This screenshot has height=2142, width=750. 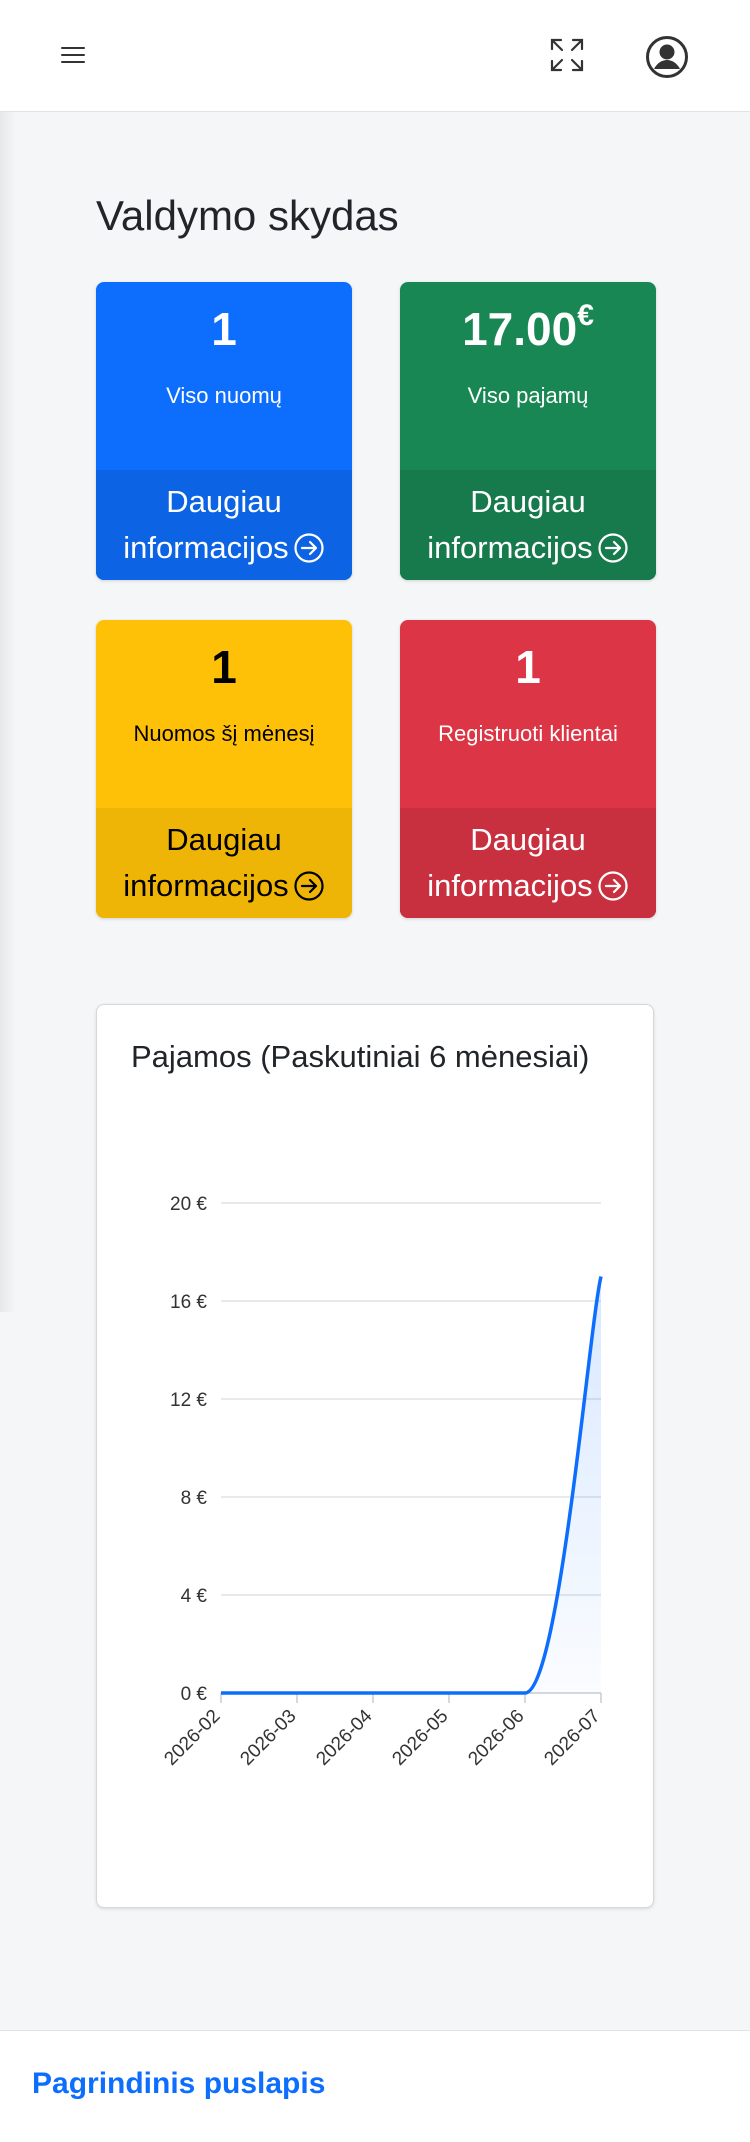 What do you see at coordinates (247, 215) in the screenshot?
I see `page-title: Valdymo skydas` at bounding box center [247, 215].